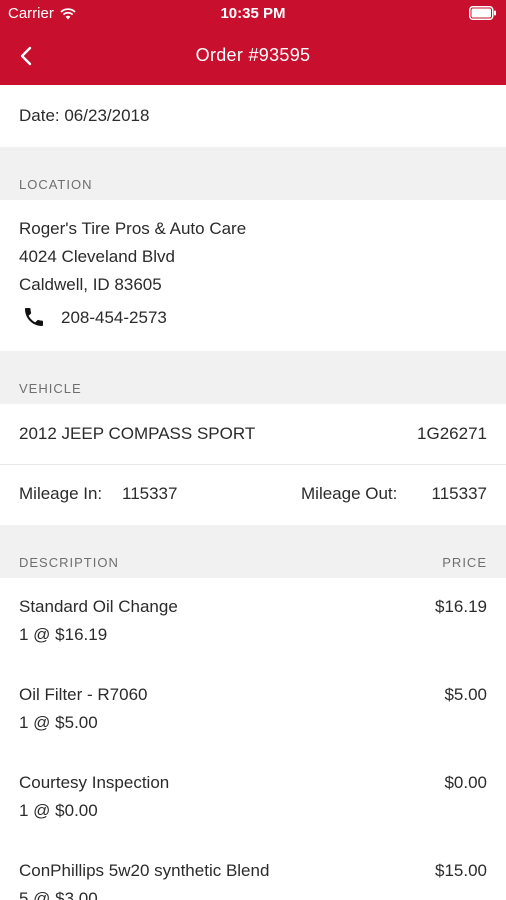  Describe the element at coordinates (114, 318) in the screenshot. I see `phone-number: 208-454-2573` at that location.